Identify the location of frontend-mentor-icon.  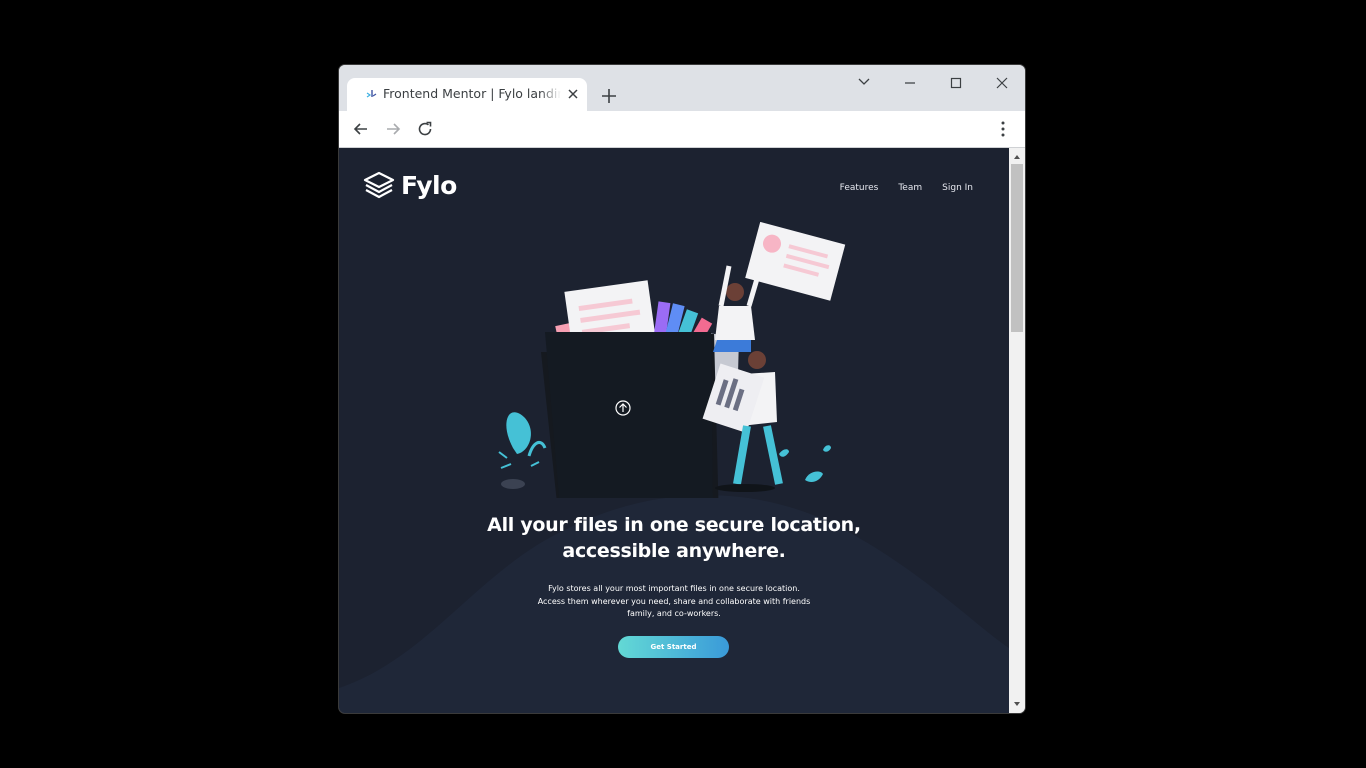
(371, 94).